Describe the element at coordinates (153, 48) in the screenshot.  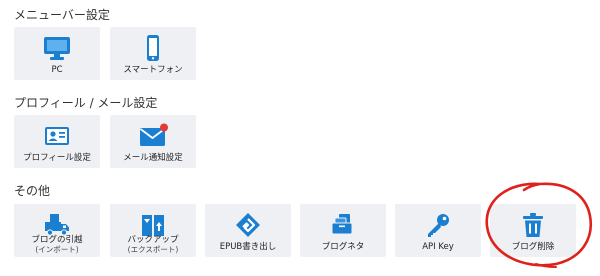
I see `smartphone-icon` at that location.